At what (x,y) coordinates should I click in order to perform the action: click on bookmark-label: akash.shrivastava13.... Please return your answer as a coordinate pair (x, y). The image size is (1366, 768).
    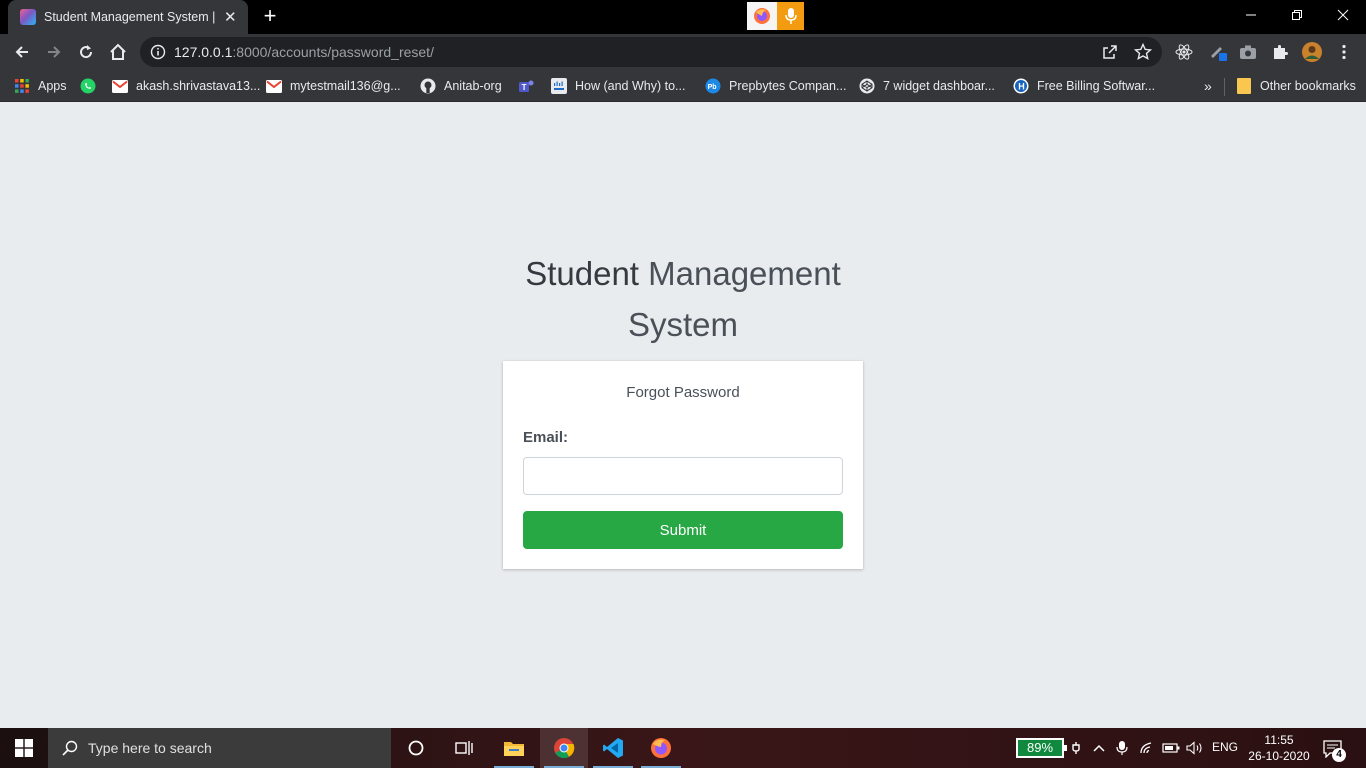
    Looking at the image, I should click on (198, 86).